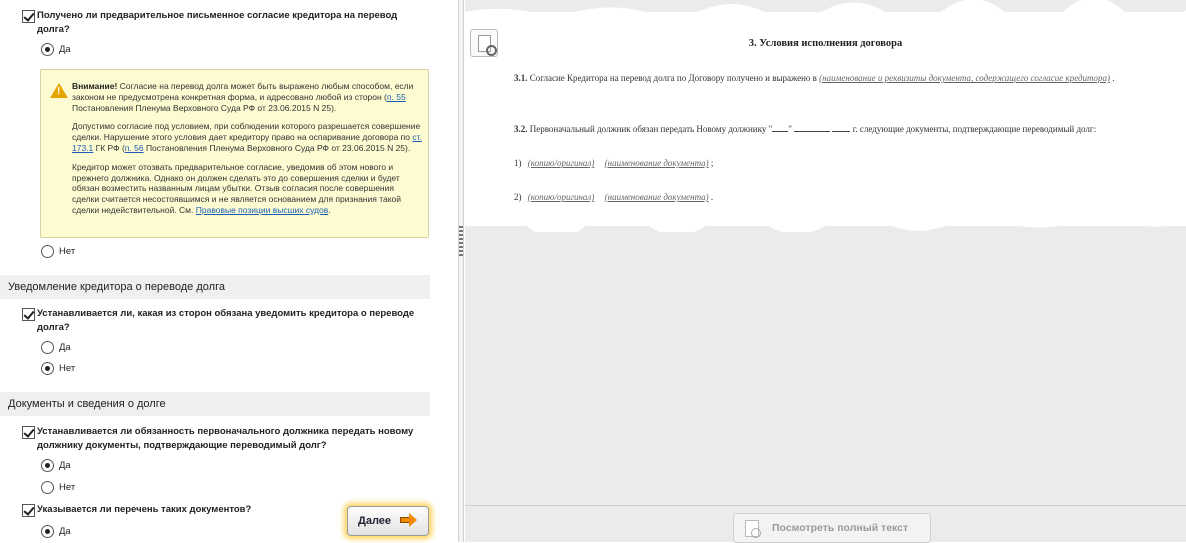 Image resolution: width=1186 pixels, height=543 pixels. Describe the element at coordinates (134, 148) in the screenshot. I see `link-p56: п. 56` at that location.